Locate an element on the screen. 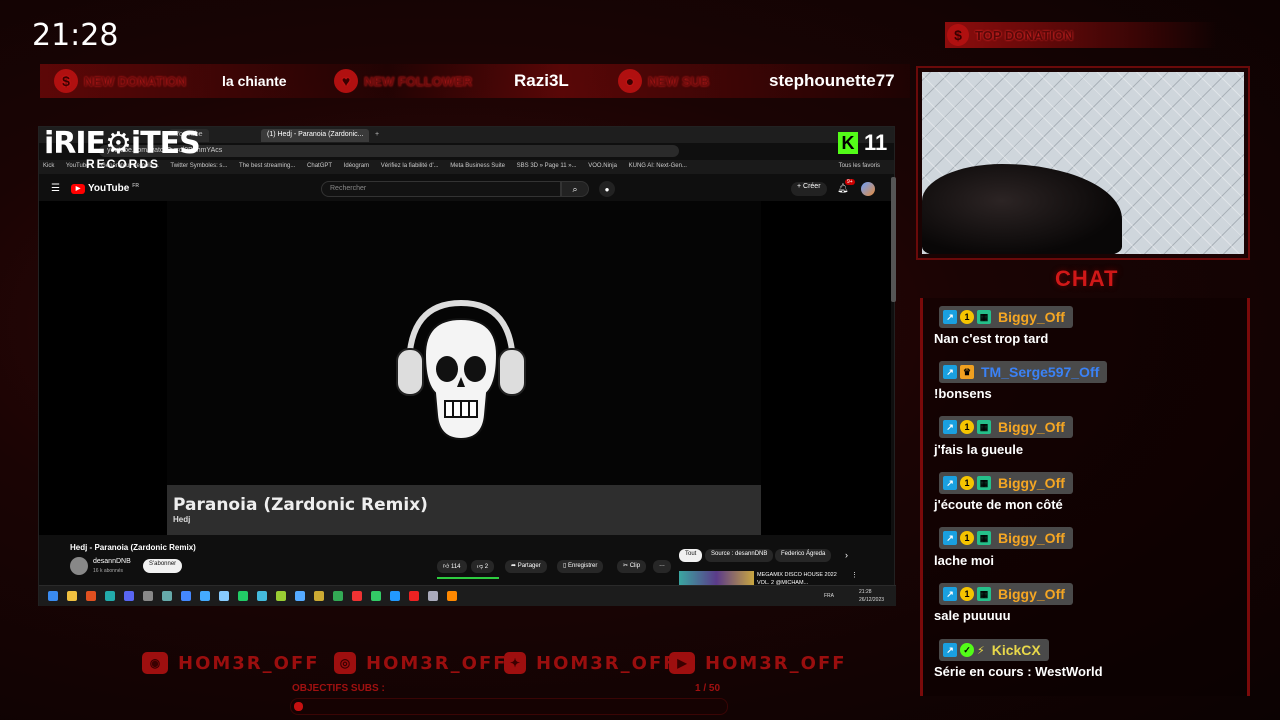 The image size is (1280, 720). taskbar-time: 21:28 is located at coordinates (865, 592).